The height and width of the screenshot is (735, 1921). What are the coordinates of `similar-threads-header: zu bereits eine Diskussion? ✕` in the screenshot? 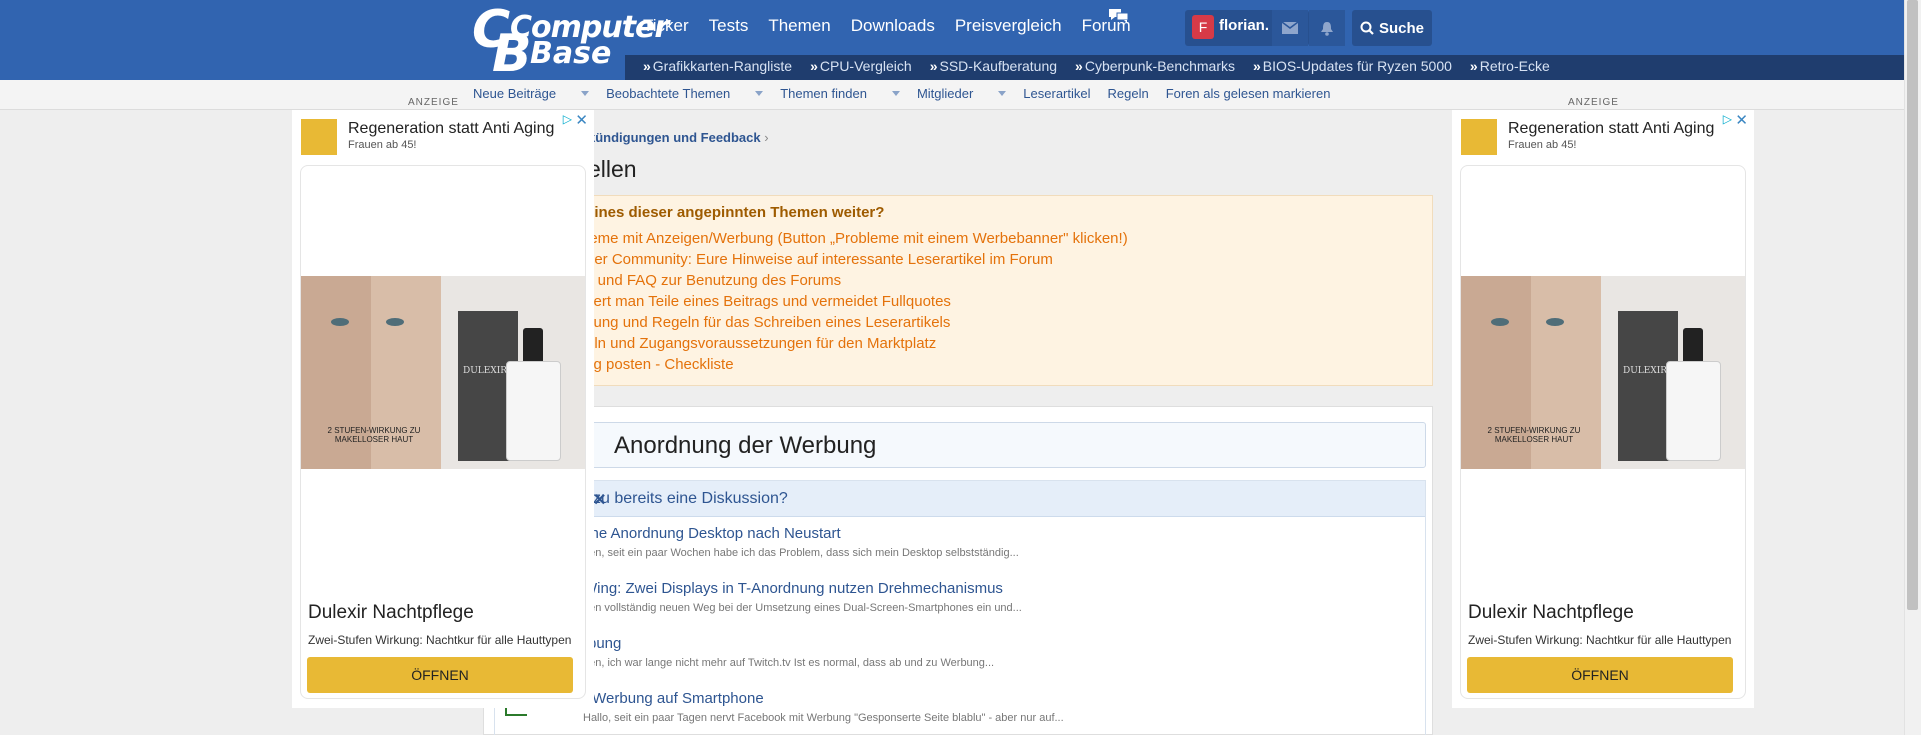 It's located at (960, 499).